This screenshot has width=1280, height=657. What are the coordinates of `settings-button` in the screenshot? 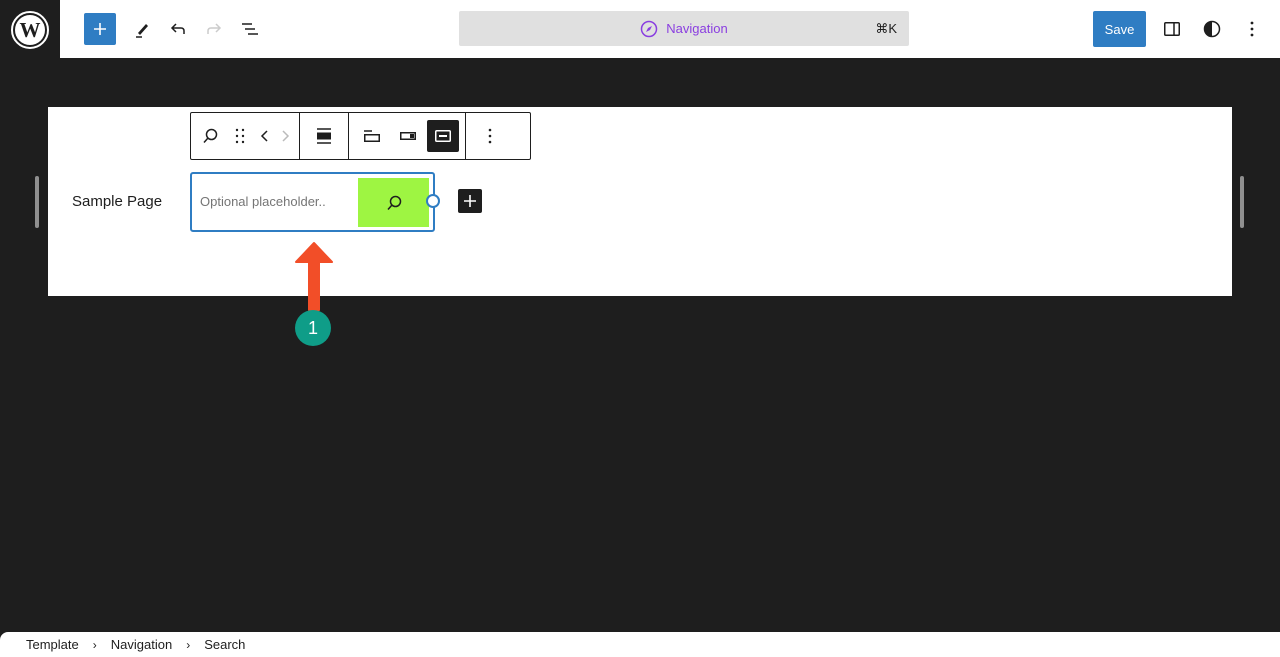 It's located at (1172, 29).